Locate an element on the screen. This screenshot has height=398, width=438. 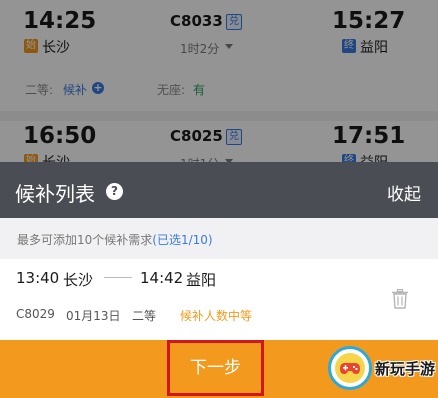
gamepad-logo-icon is located at coordinates (350, 368).